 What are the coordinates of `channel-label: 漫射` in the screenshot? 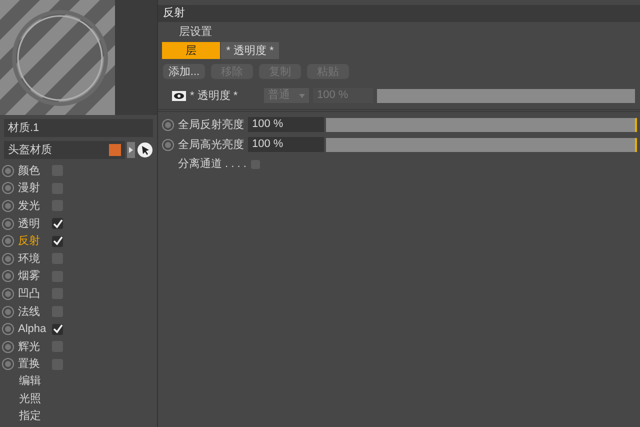 It's located at (35, 188).